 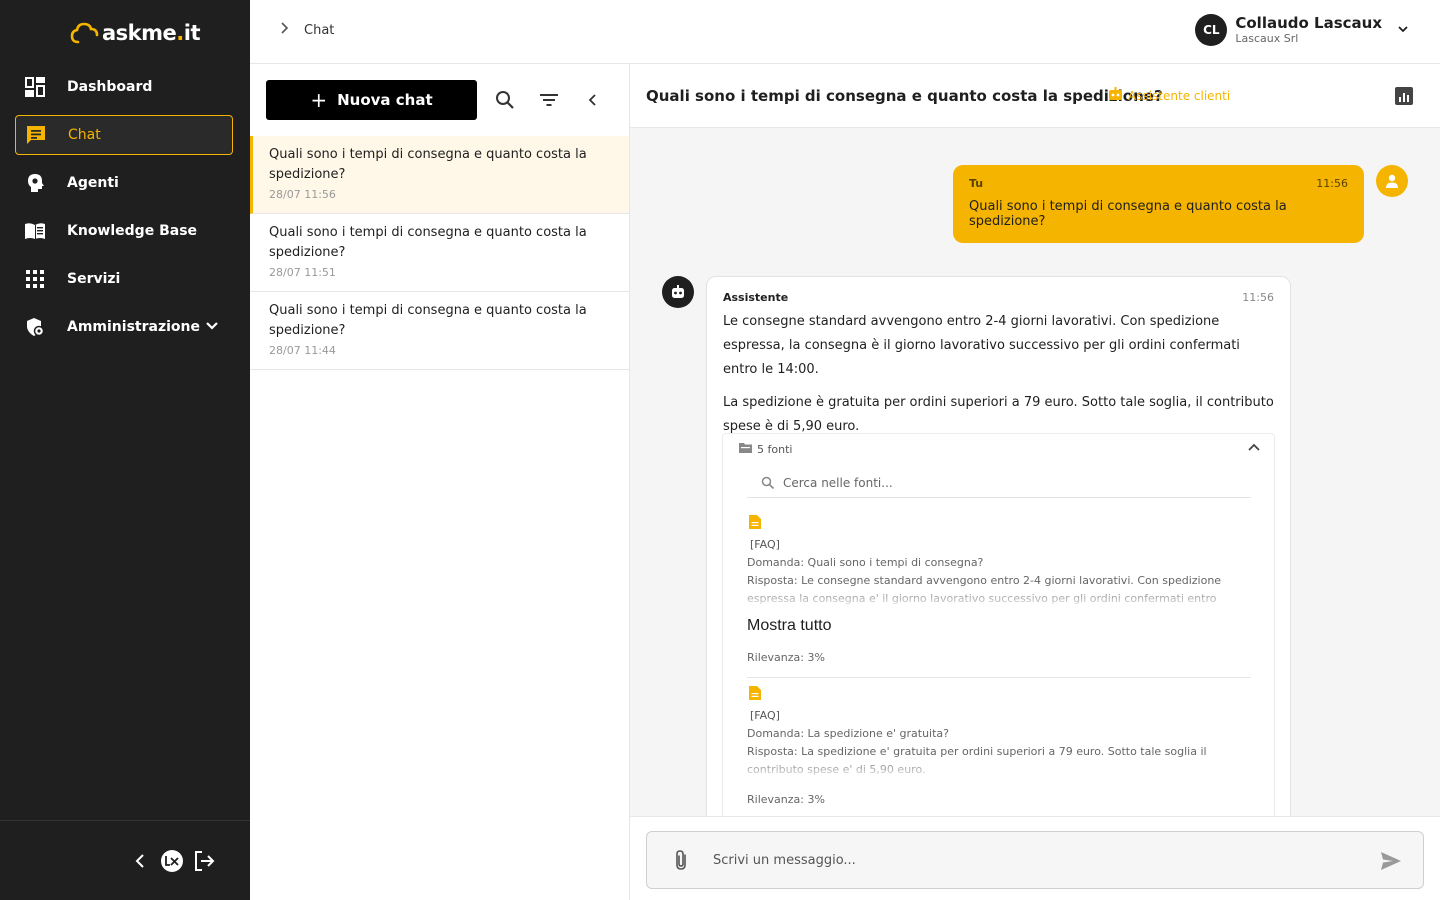 I want to click on source-question: Domanda: Quali sono i tempi di consegna?, so click(x=865, y=562).